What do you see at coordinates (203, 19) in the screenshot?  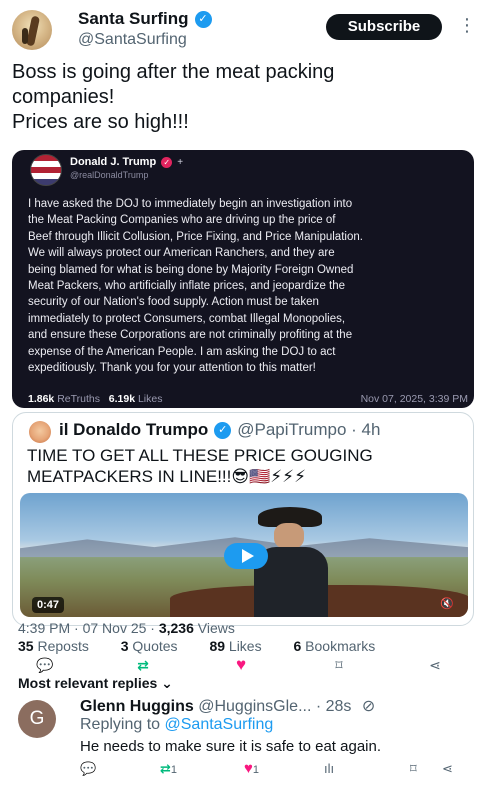 I see `verified-badge-icon: ✓` at bounding box center [203, 19].